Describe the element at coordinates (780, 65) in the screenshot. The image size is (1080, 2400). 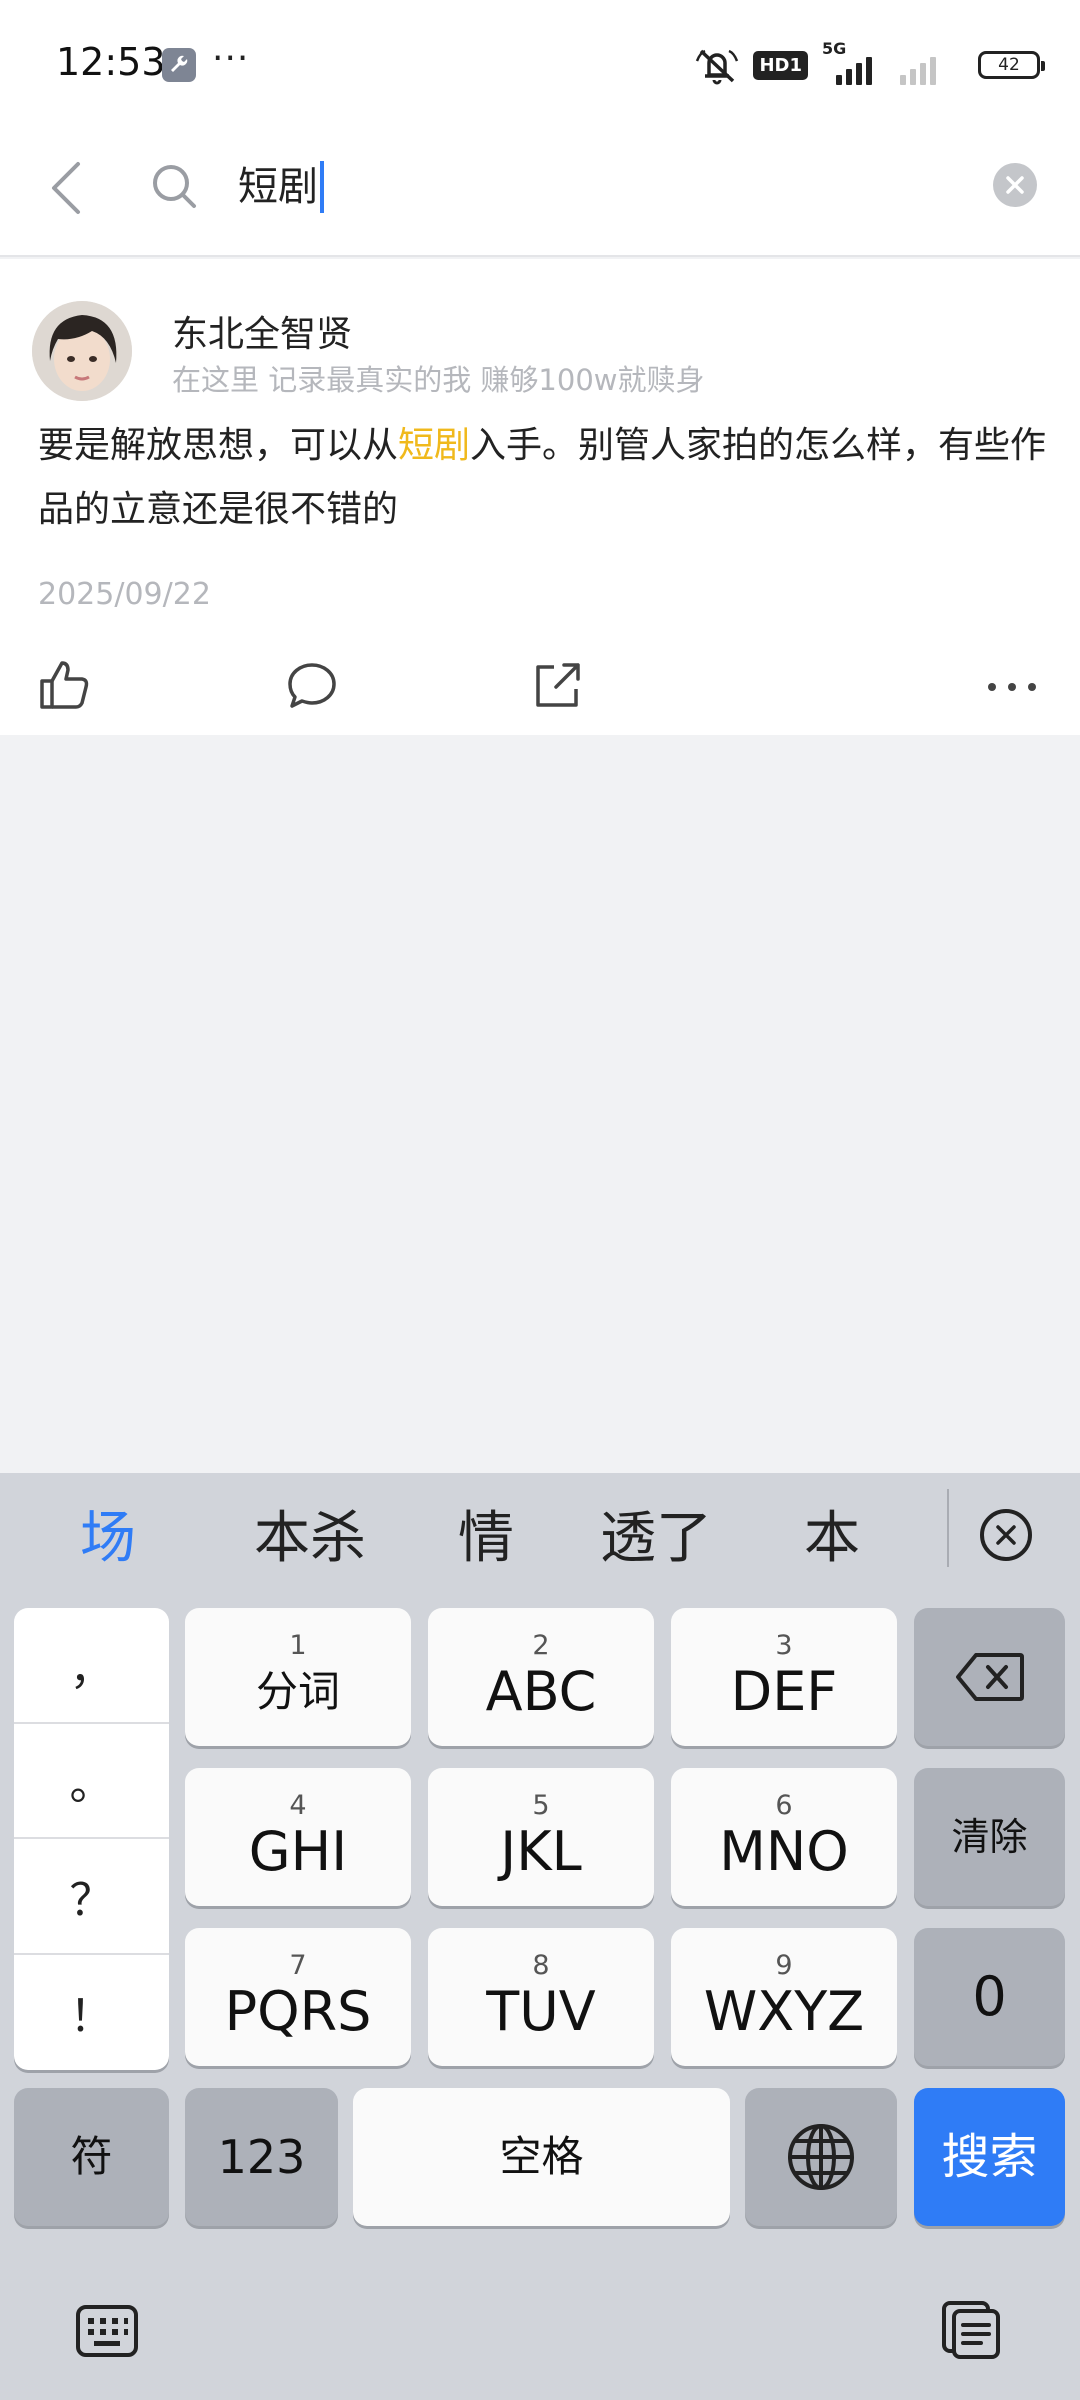
I see `hd-badge: HD1` at that location.